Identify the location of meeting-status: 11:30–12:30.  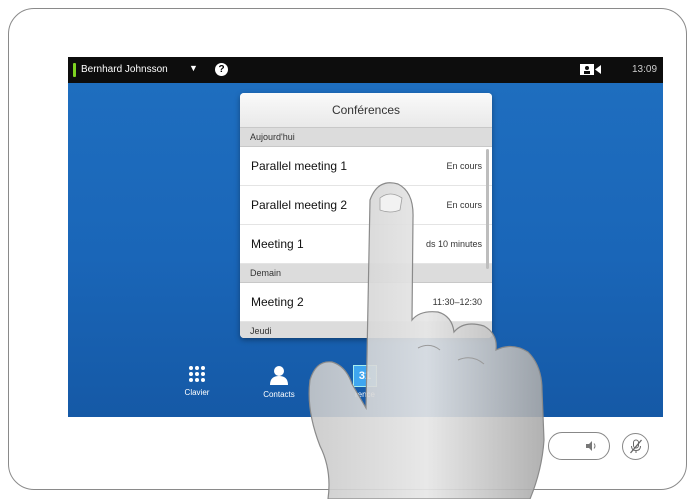
(457, 302).